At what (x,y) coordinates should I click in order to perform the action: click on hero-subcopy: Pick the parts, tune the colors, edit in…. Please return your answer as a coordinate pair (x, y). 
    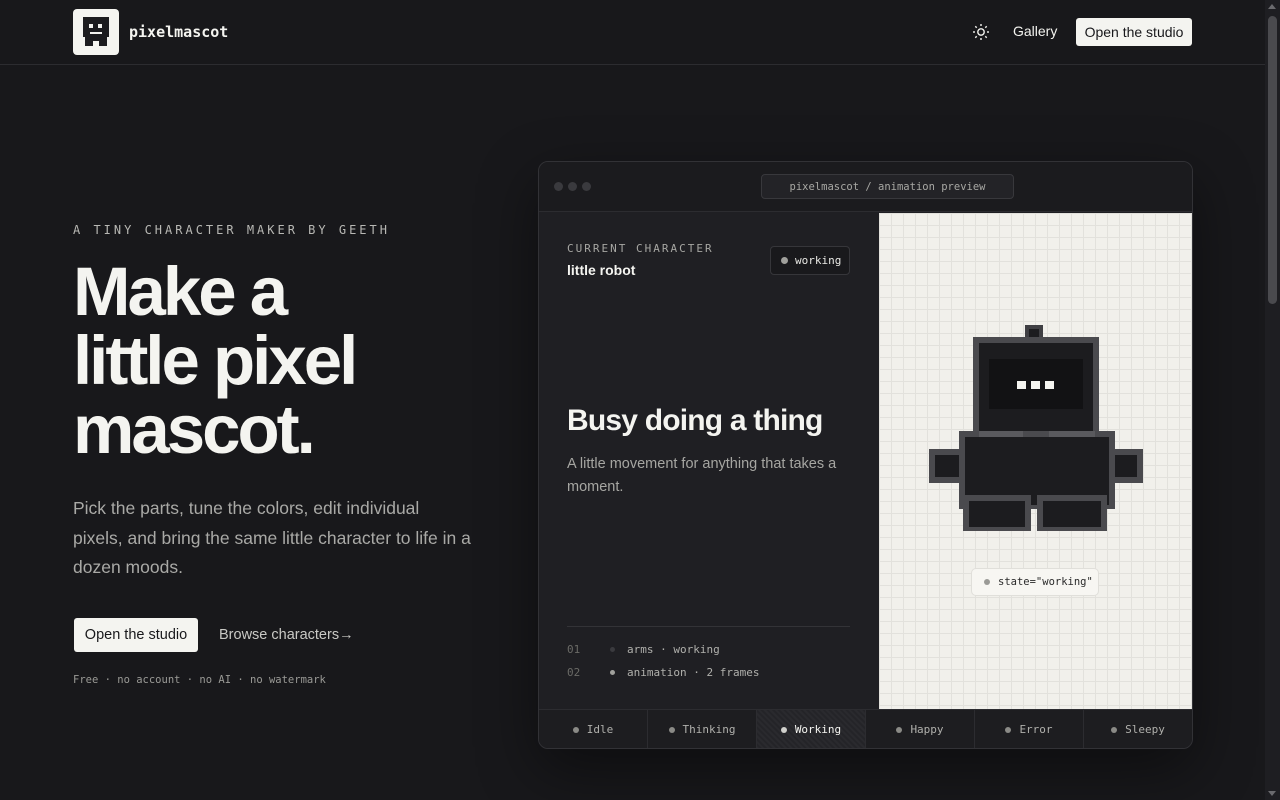
    Looking at the image, I should click on (272, 537).